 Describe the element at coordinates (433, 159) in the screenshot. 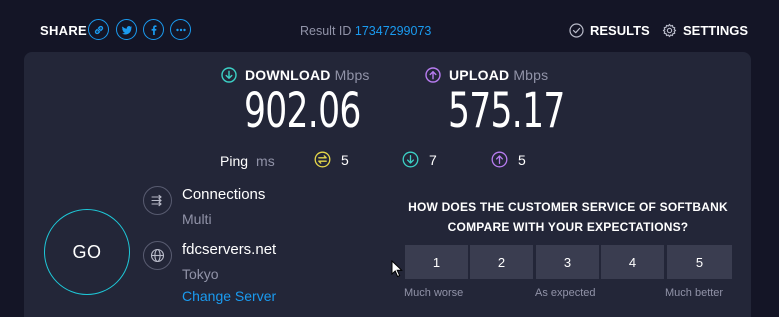

I see `ping-download-value: 7` at that location.